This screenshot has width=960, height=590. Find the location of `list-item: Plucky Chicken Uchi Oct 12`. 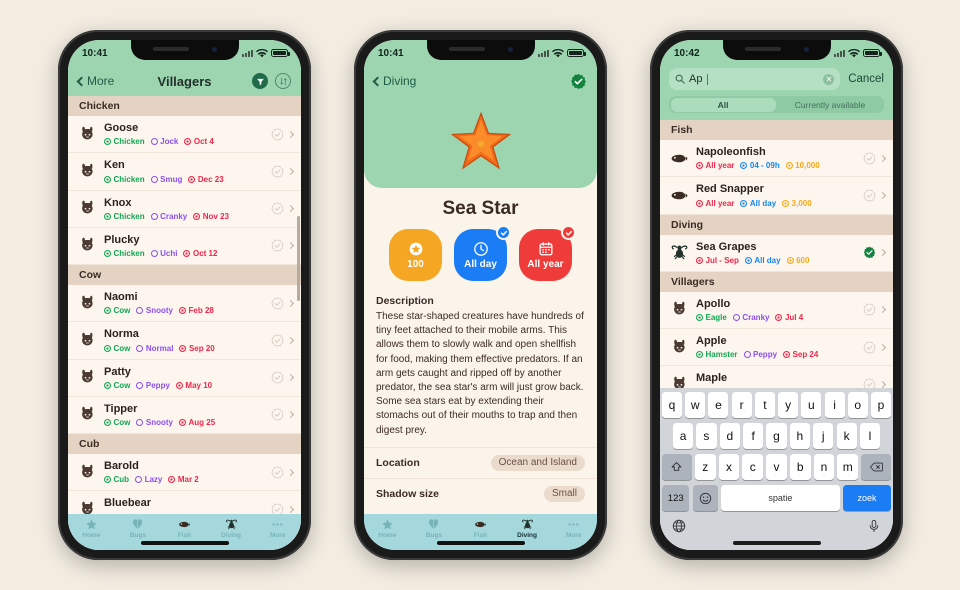

list-item: Plucky Chicken Uchi Oct 12 is located at coordinates (184, 246).